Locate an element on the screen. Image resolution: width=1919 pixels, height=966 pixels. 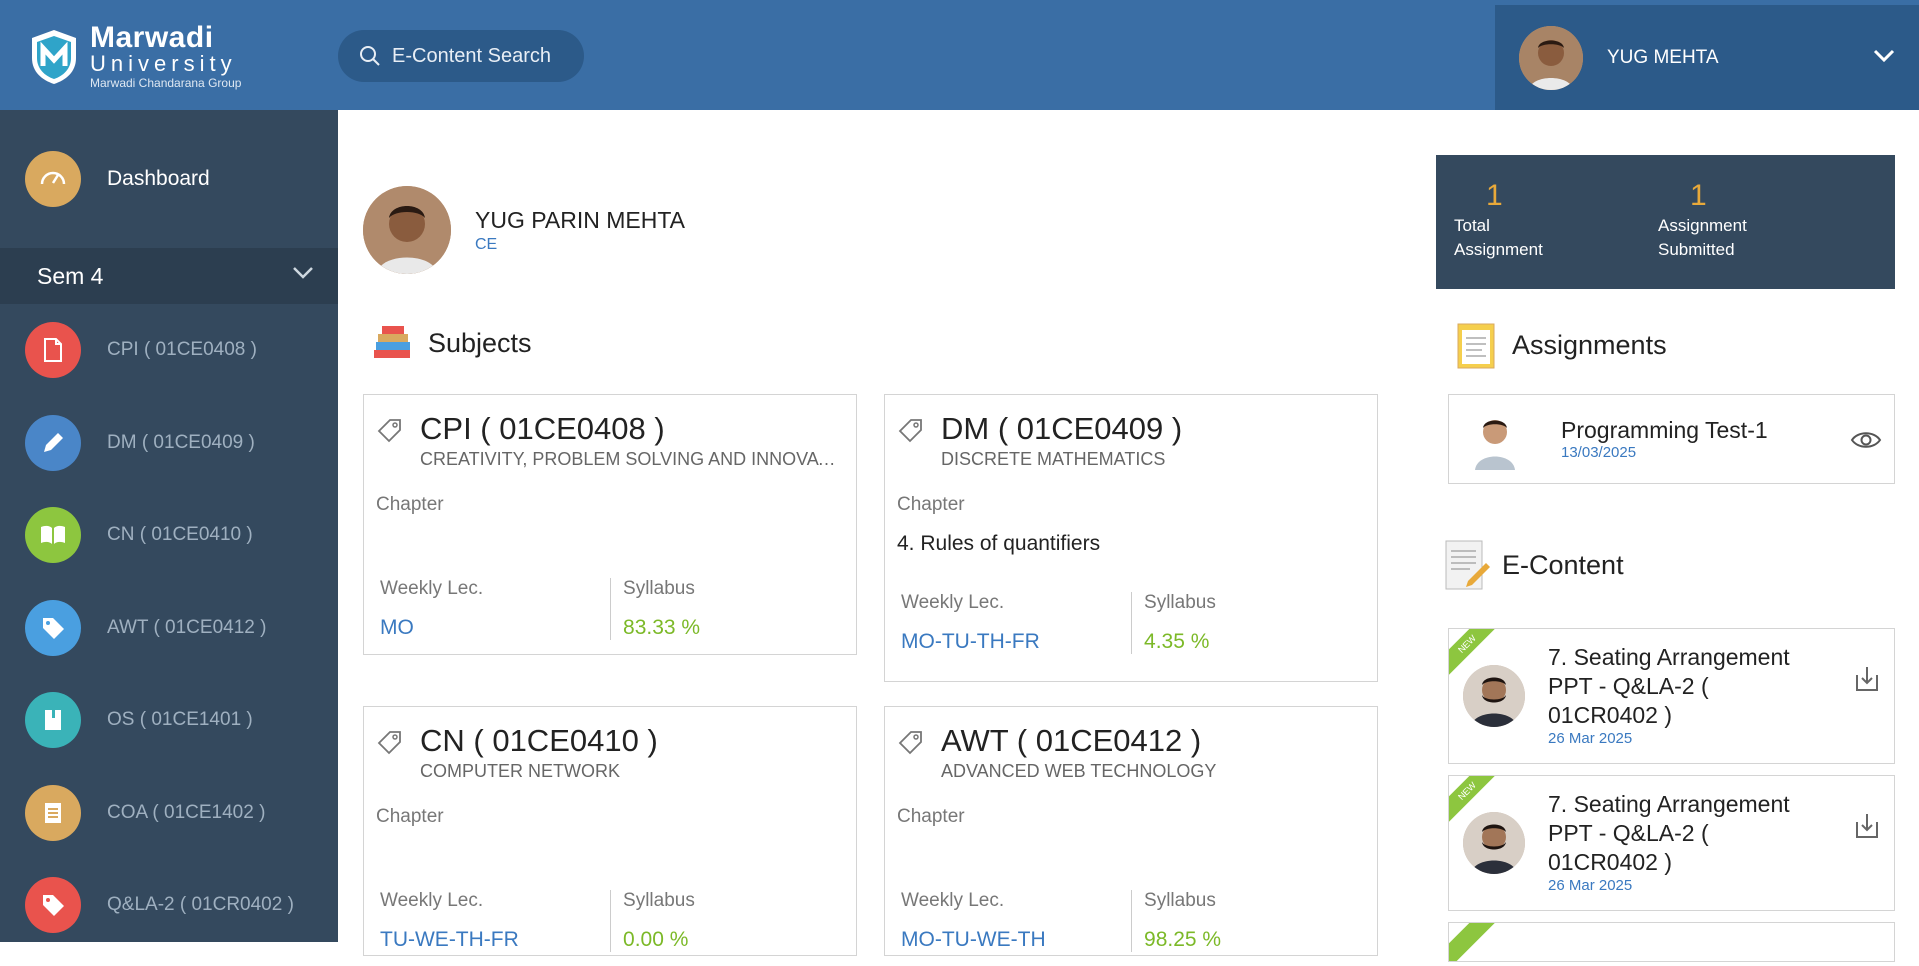
sidebar-item-coa: COA ( 01CE1402 ) is located at coordinates (169, 813).